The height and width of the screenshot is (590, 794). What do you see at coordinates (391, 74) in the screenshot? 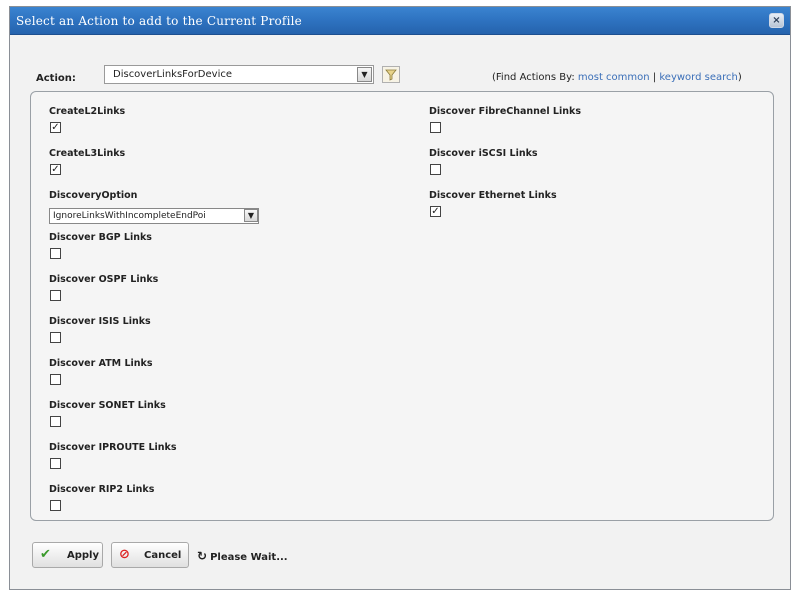
I see `filter-icon` at bounding box center [391, 74].